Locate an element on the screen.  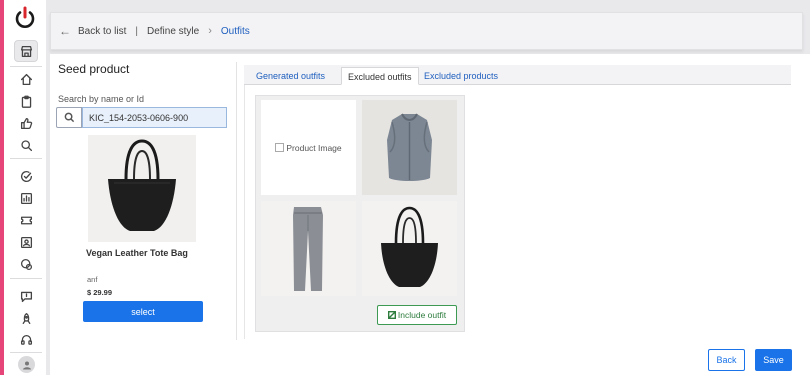
support-icon is located at coordinates (26, 340).